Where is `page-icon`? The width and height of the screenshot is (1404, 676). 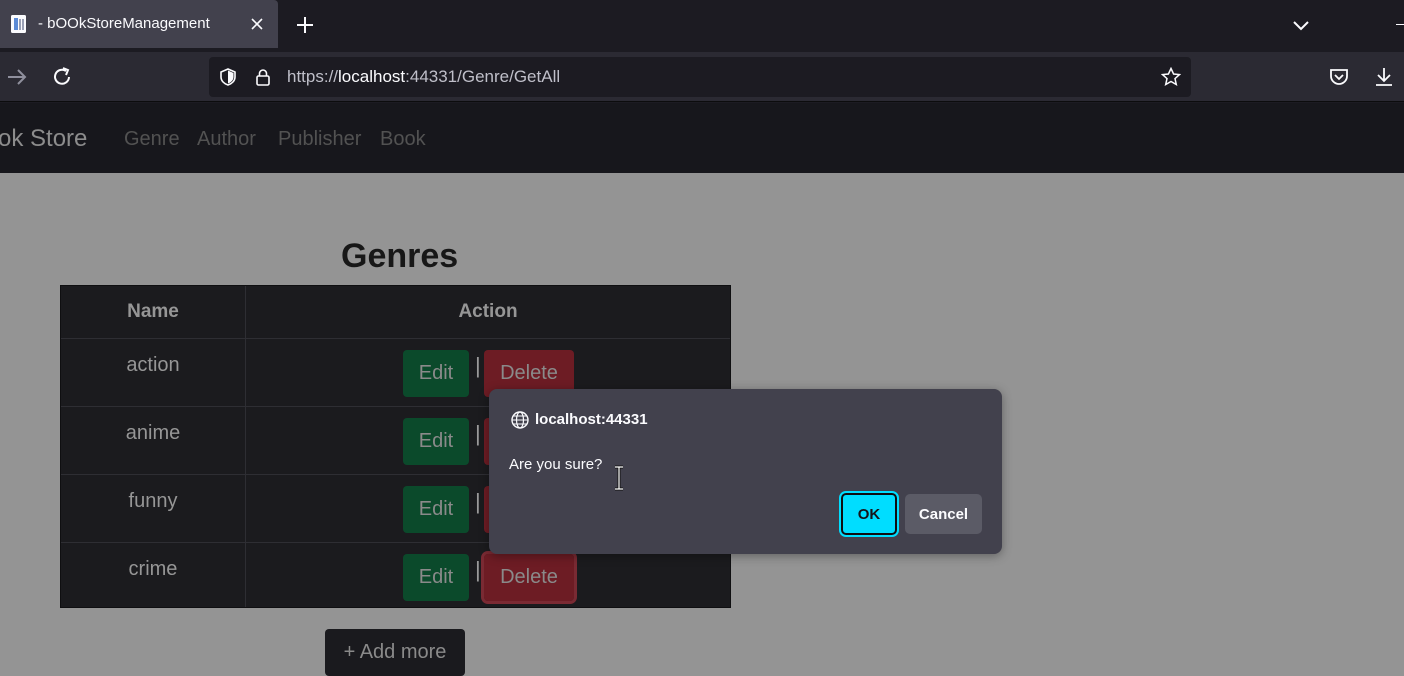 page-icon is located at coordinates (18, 24).